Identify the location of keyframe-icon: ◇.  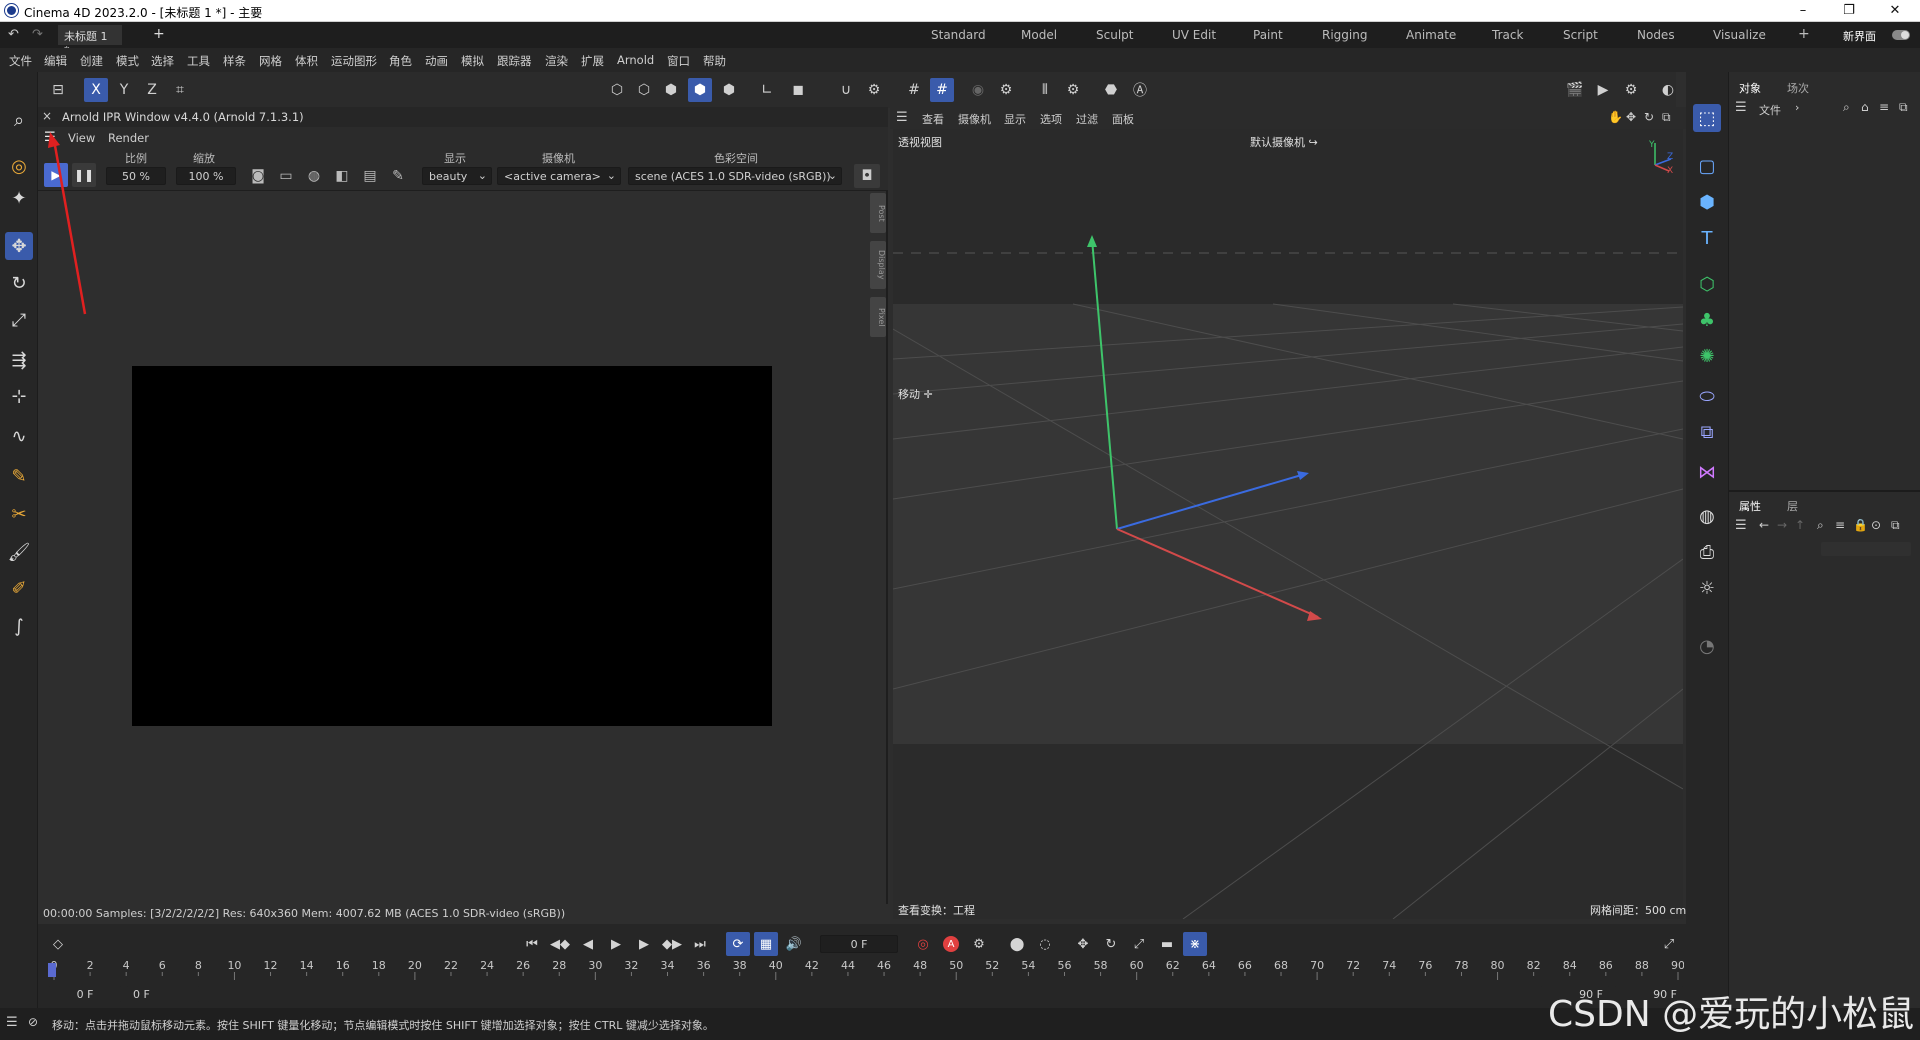
(58, 944).